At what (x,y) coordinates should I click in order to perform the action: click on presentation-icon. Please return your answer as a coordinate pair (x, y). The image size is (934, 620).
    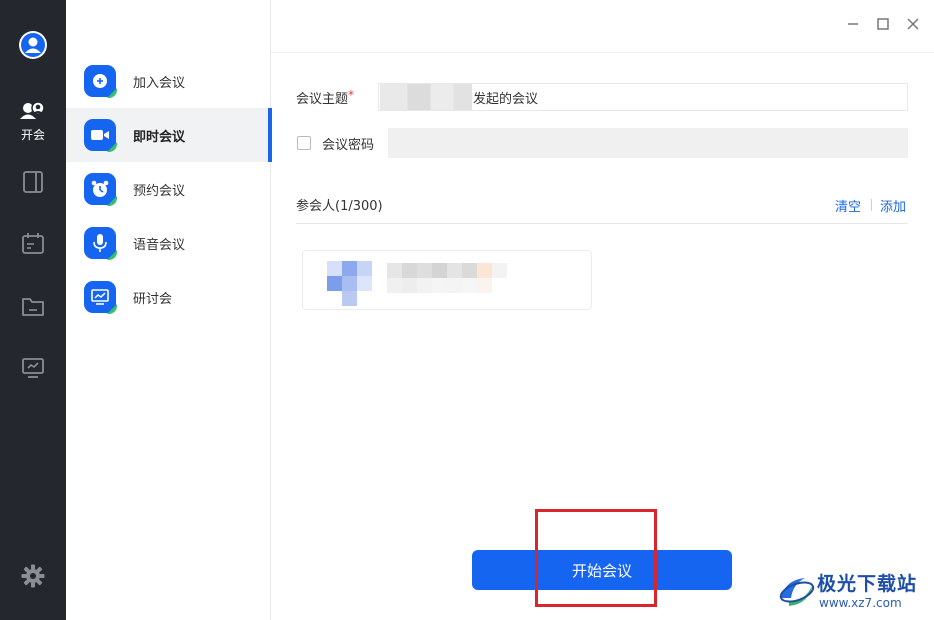
    Looking at the image, I should click on (100, 297).